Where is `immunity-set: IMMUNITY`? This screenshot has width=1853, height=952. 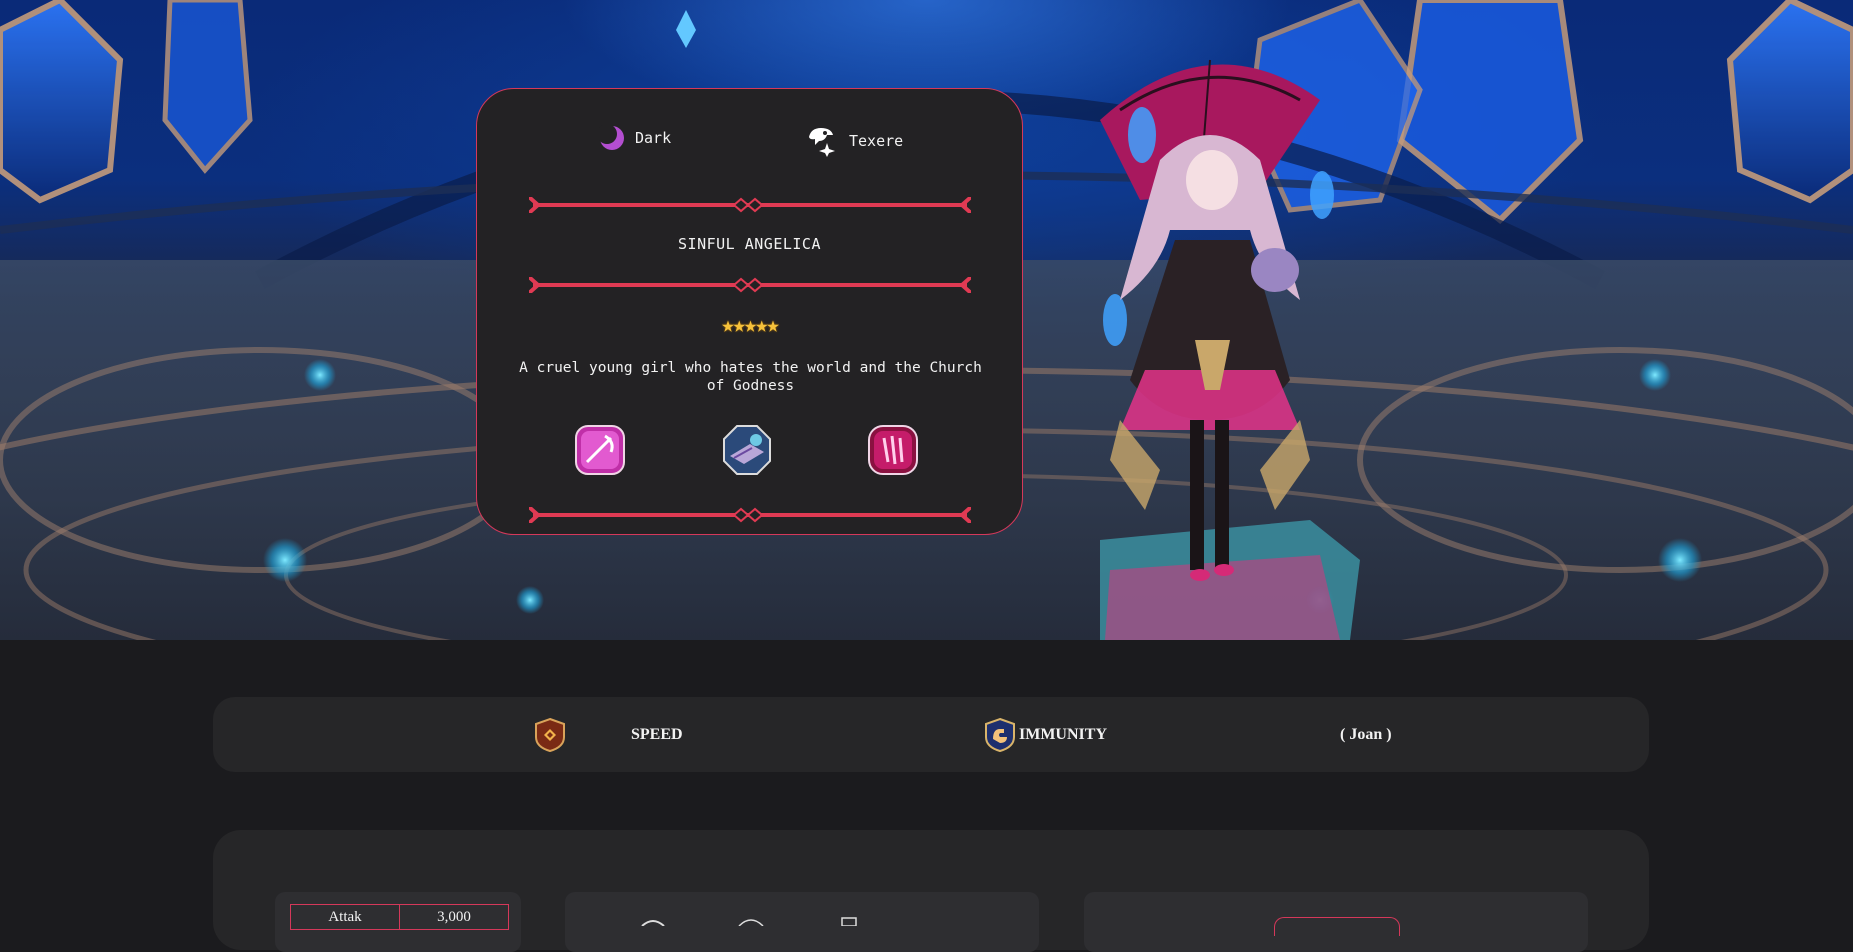 immunity-set: IMMUNITY is located at coordinates (1045, 734).